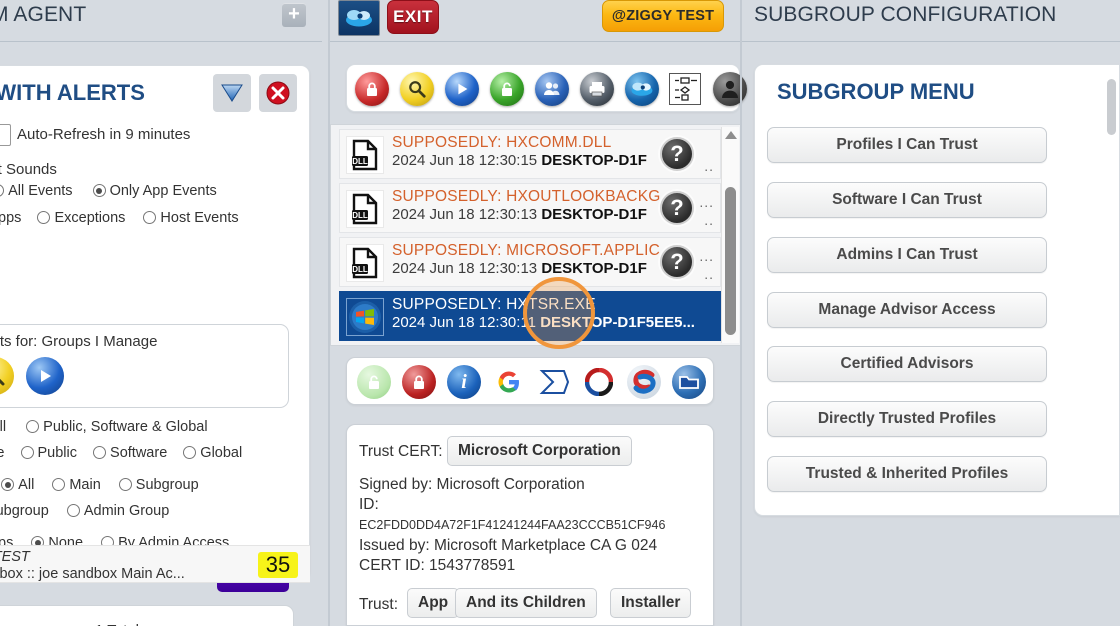 Image resolution: width=1120 pixels, height=626 pixels. What do you see at coordinates (907, 364) in the screenshot?
I see `menu-item-certified-advisors: Certified Advisors` at bounding box center [907, 364].